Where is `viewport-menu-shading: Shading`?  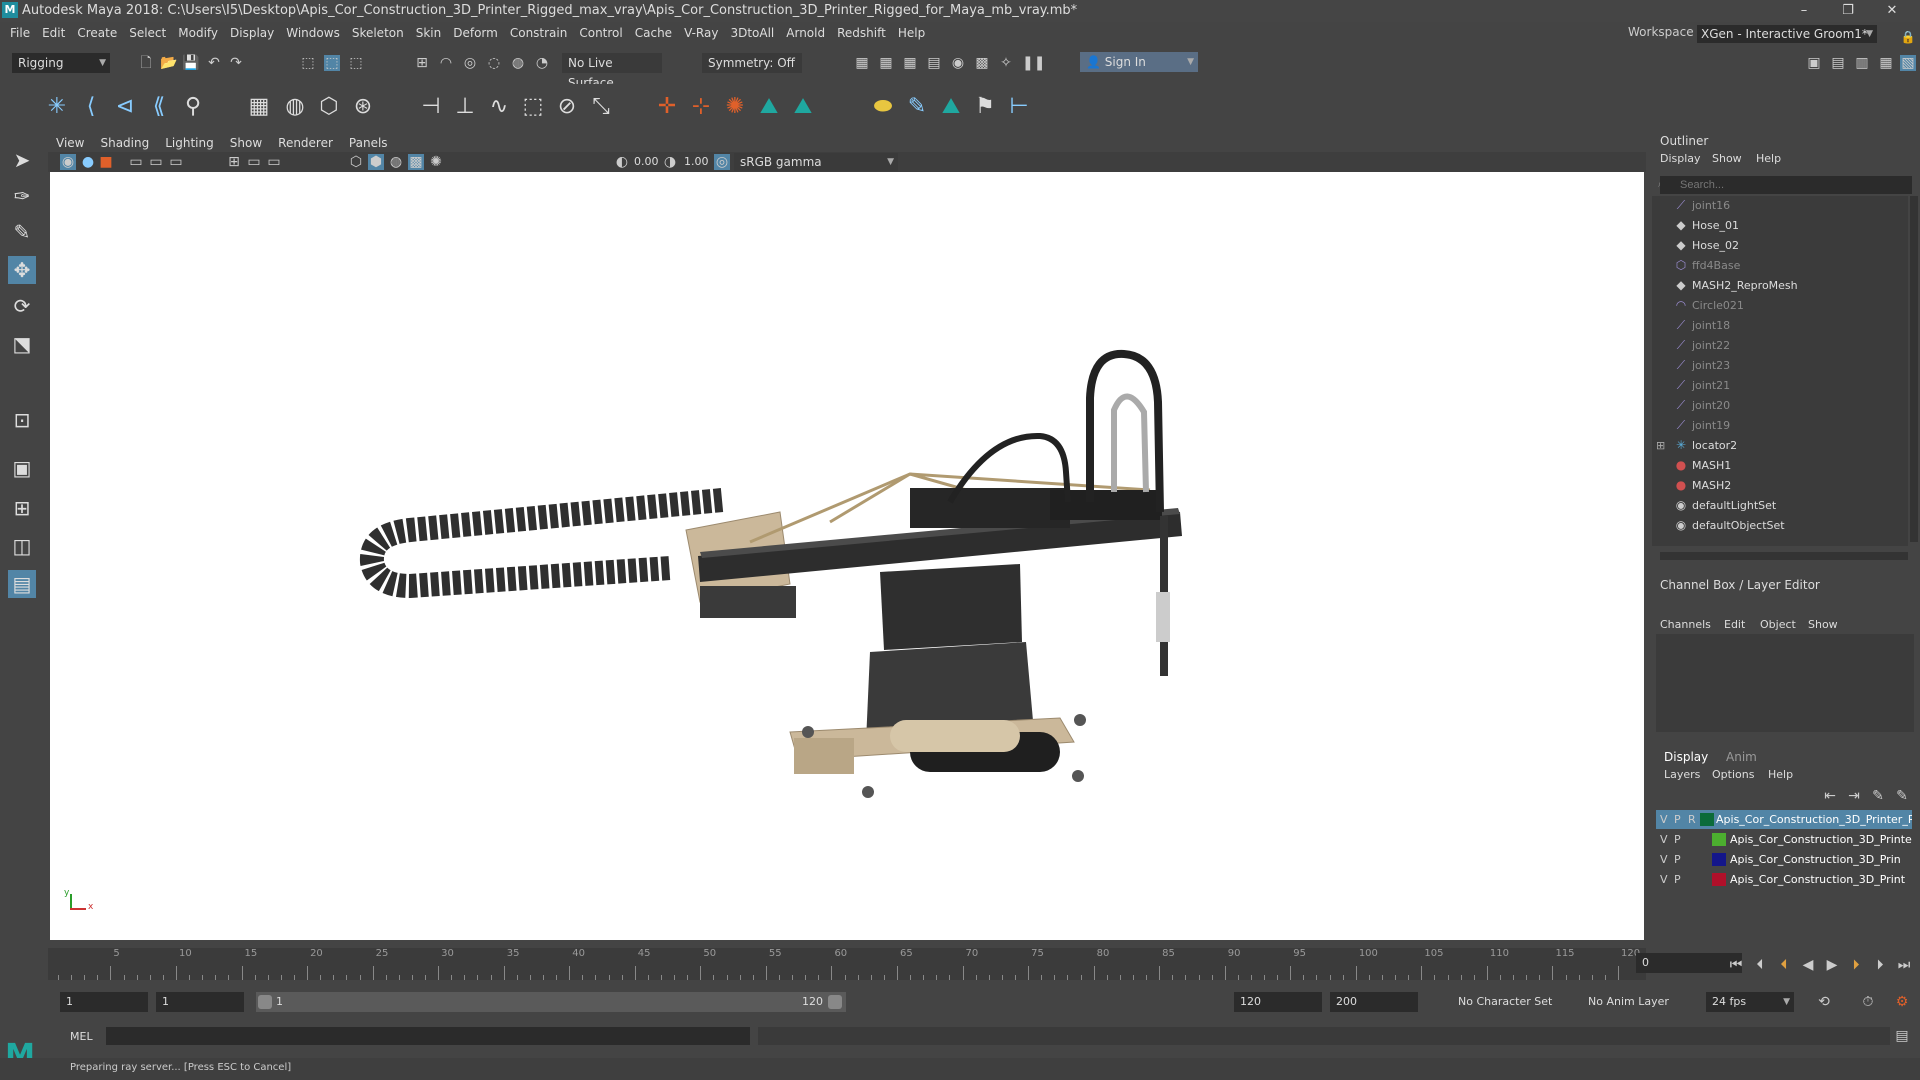
viewport-menu-shading: Shading is located at coordinates (124, 143).